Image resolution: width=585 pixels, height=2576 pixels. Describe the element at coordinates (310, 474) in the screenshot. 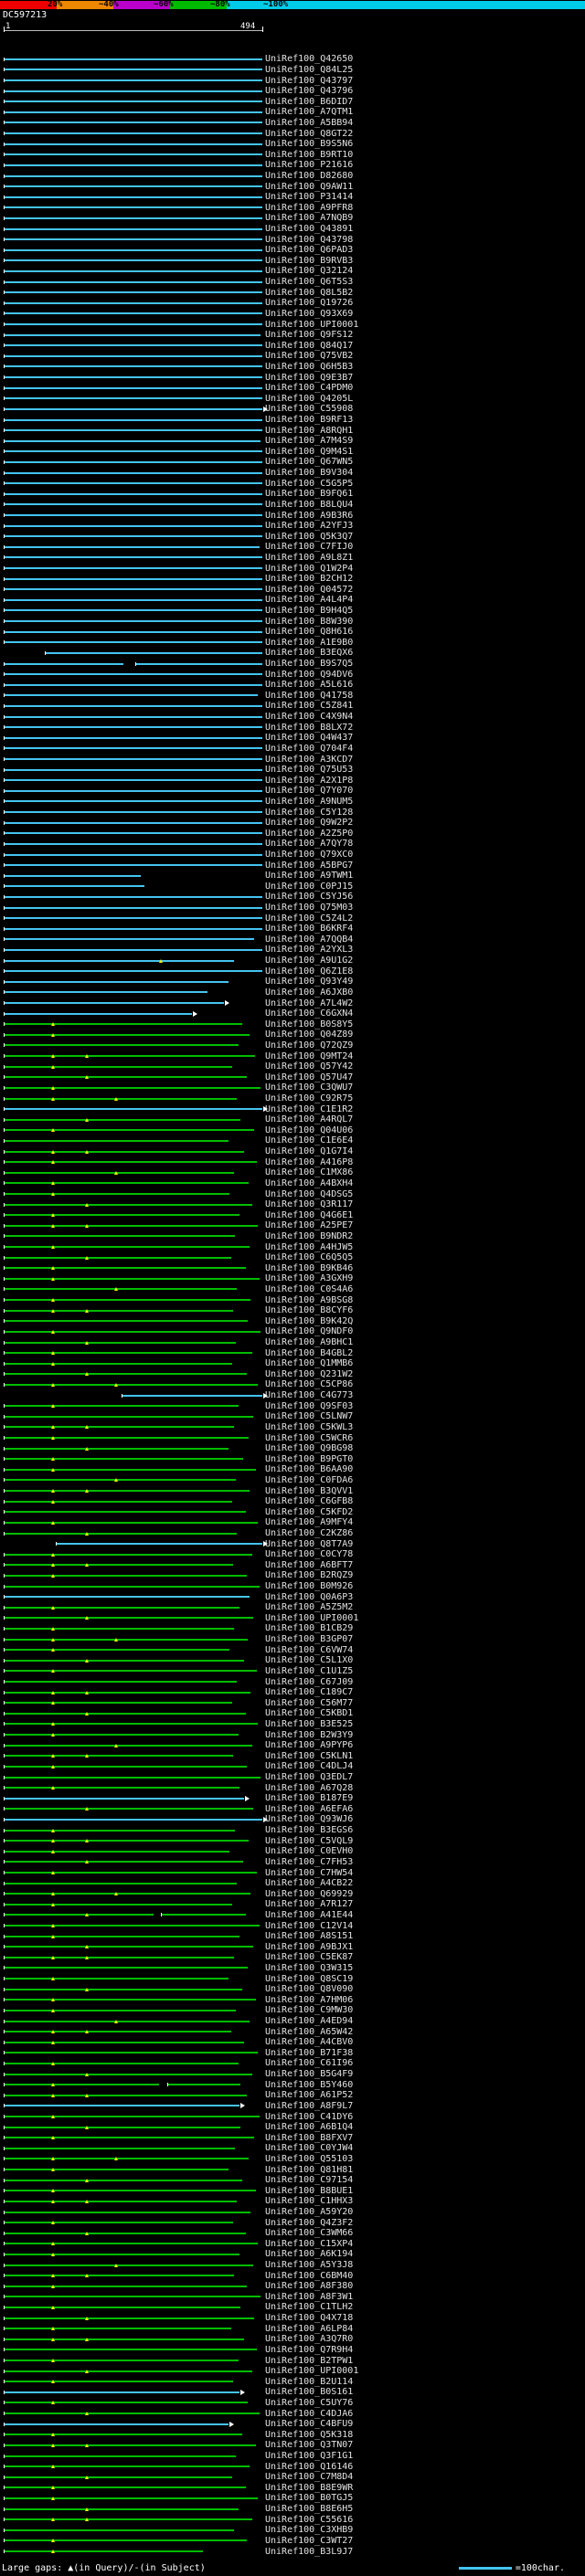

I see `hit-label: UniRef100_B9V304` at that location.